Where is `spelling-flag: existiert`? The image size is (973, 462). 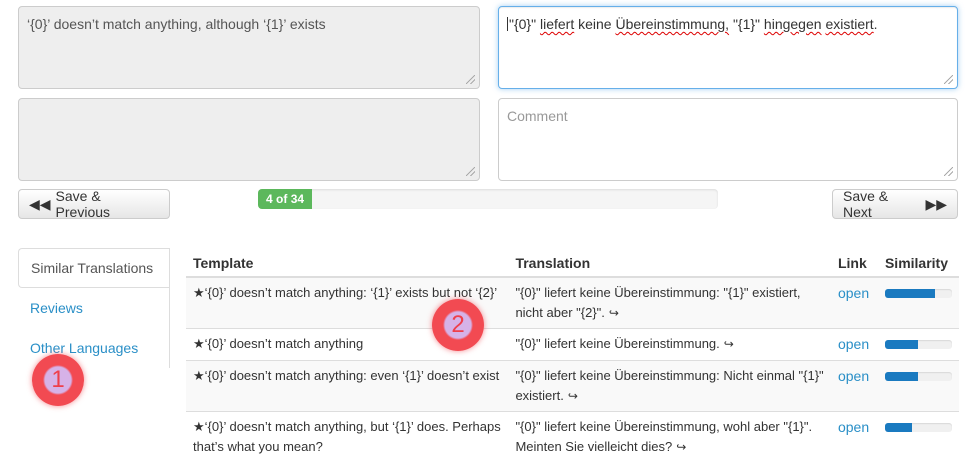 spelling-flag: existiert is located at coordinates (849, 24).